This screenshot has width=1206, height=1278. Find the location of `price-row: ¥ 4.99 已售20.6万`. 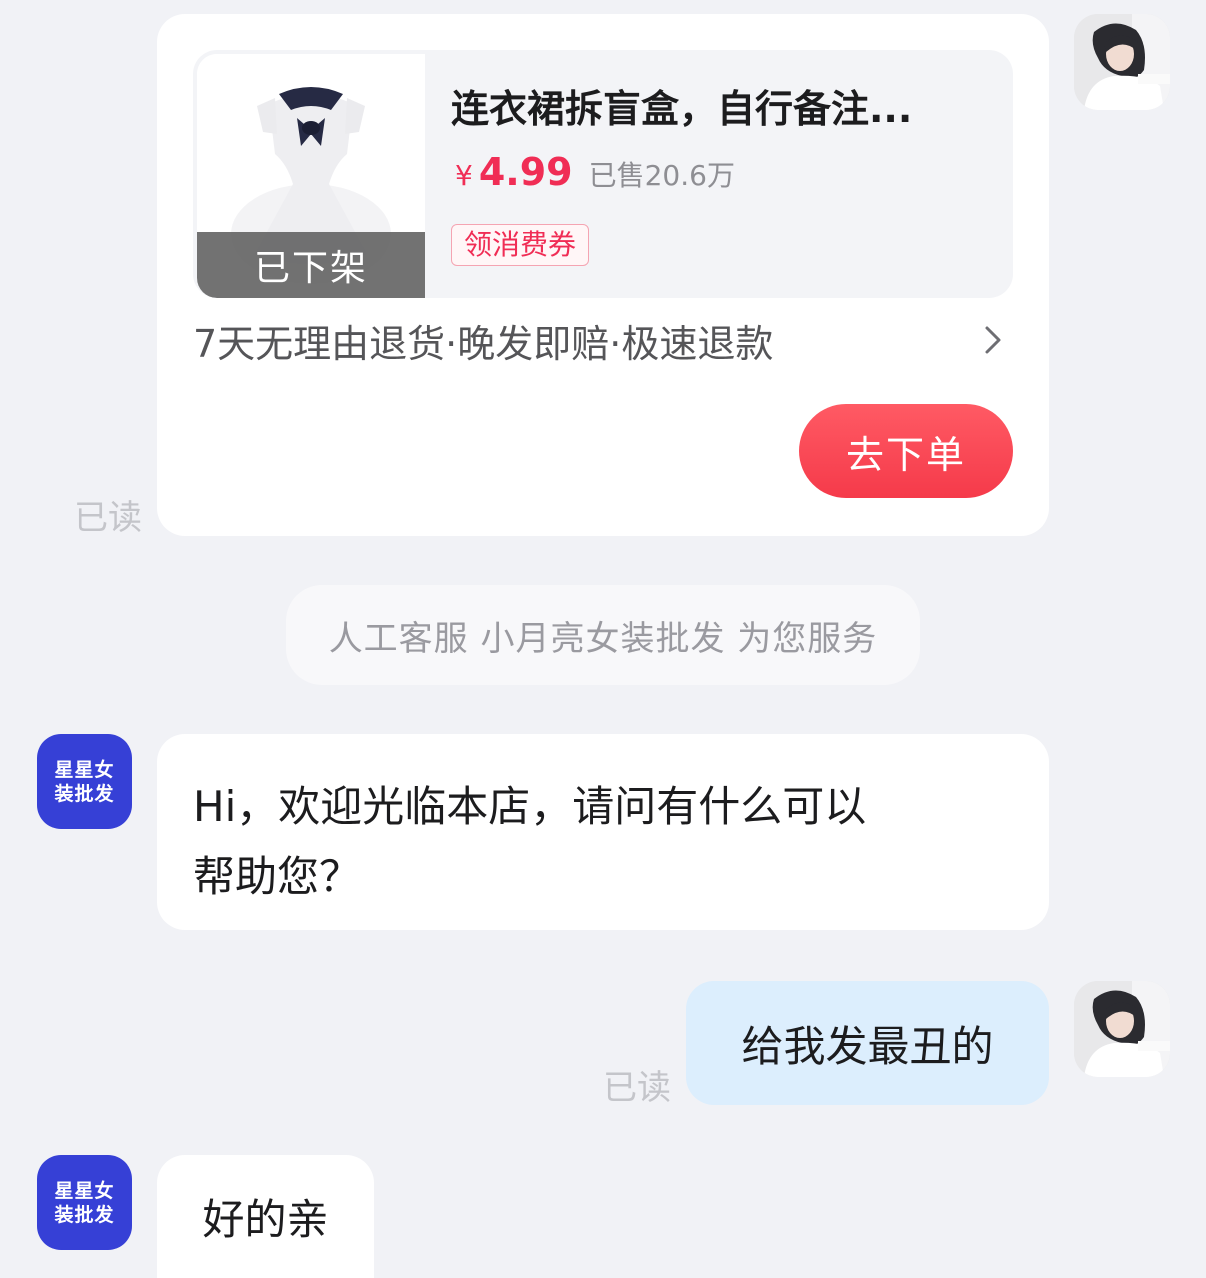

price-row: ¥ 4.99 已售20.6万 is located at coordinates (595, 172).